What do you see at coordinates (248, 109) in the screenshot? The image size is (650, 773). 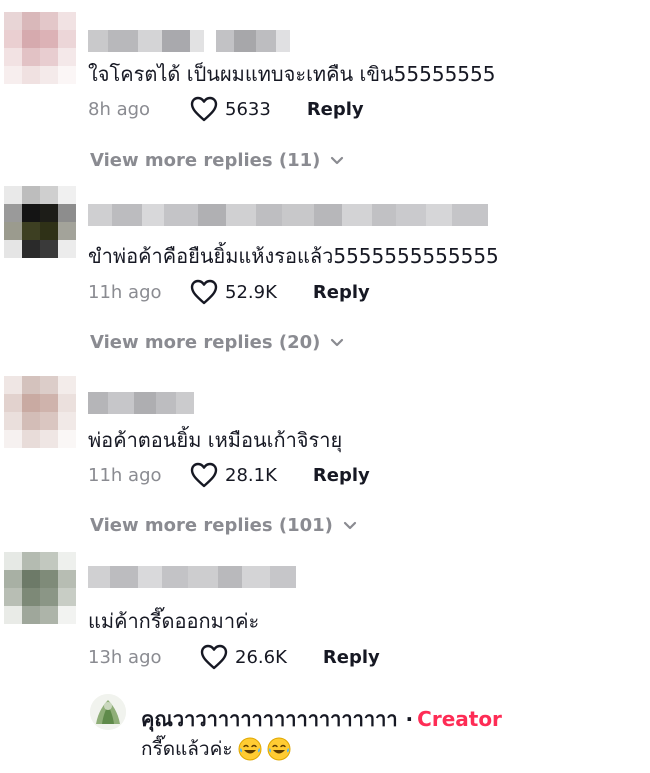 I see `like-count: 5633` at bounding box center [248, 109].